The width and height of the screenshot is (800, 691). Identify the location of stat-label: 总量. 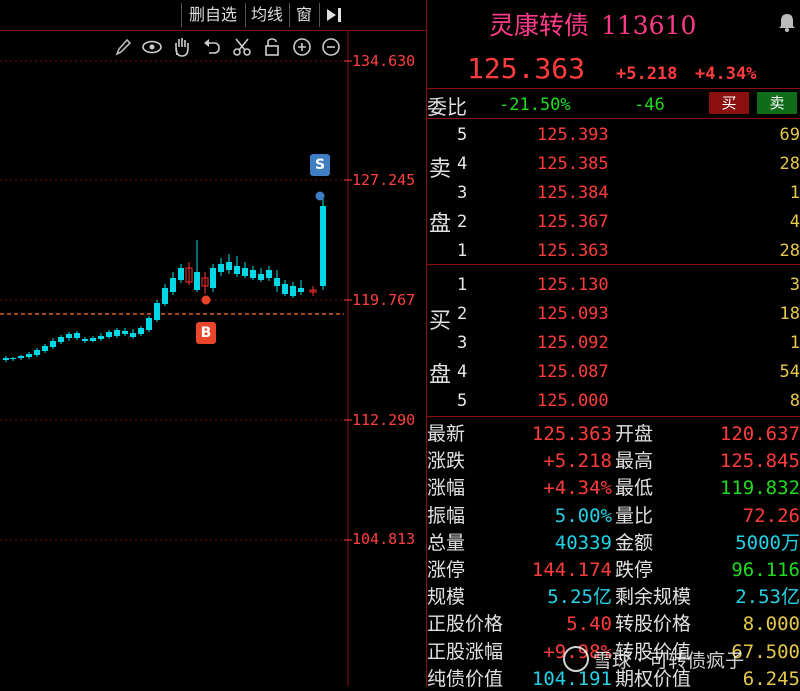
(446, 542).